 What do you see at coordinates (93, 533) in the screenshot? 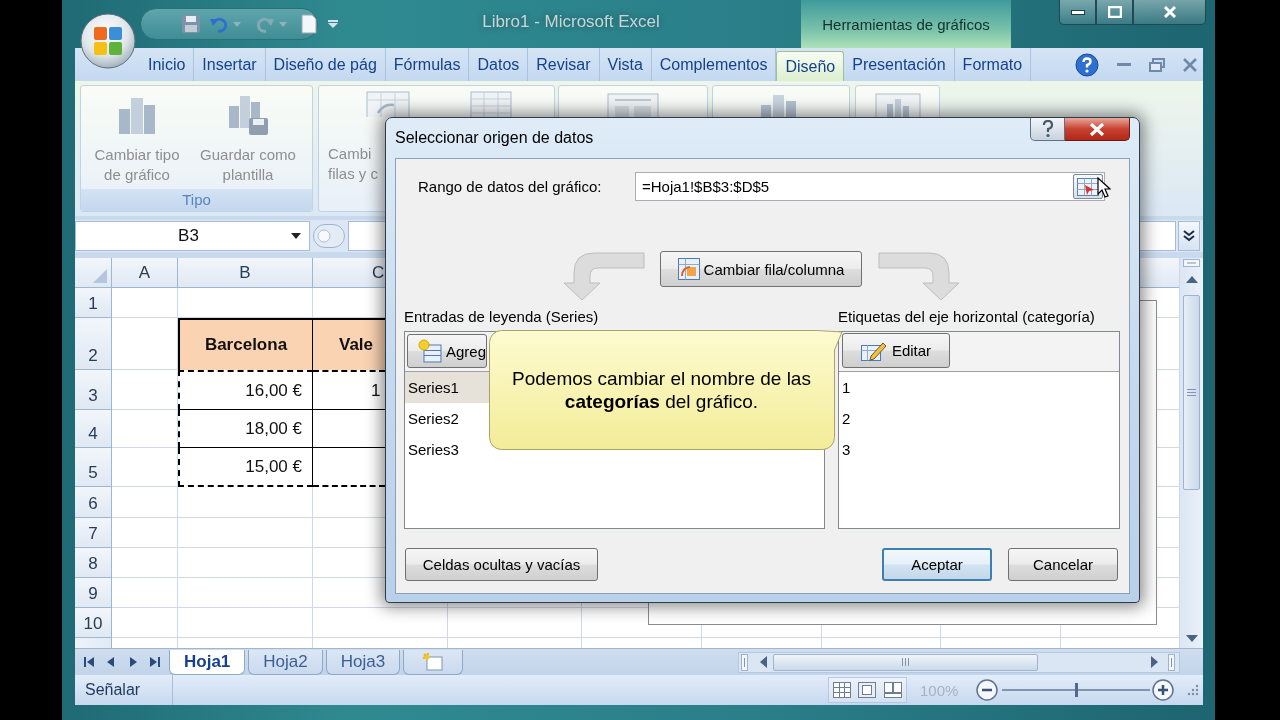
I see `row-header: 7` at bounding box center [93, 533].